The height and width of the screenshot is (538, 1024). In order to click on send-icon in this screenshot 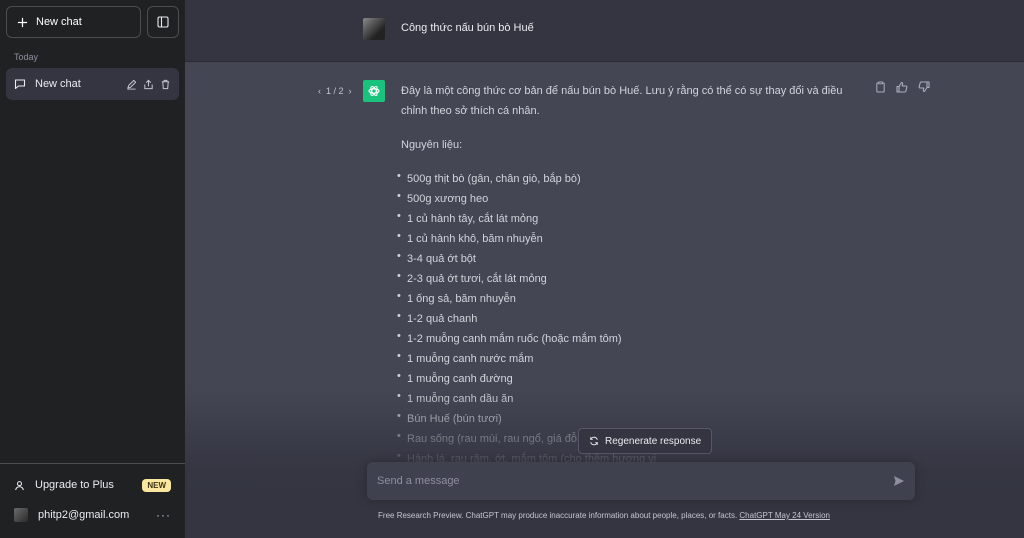, I will do `click(899, 481)`.